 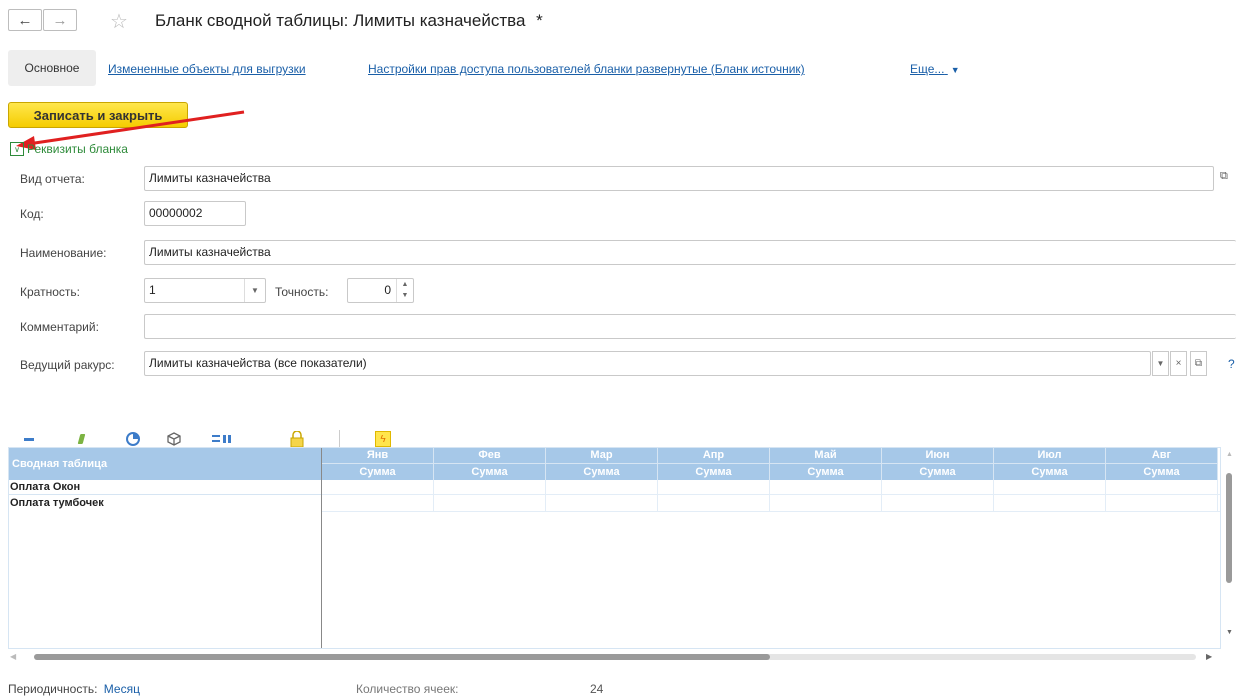 I want to click on name-field: Лимиты казначейства, so click(x=690, y=252).